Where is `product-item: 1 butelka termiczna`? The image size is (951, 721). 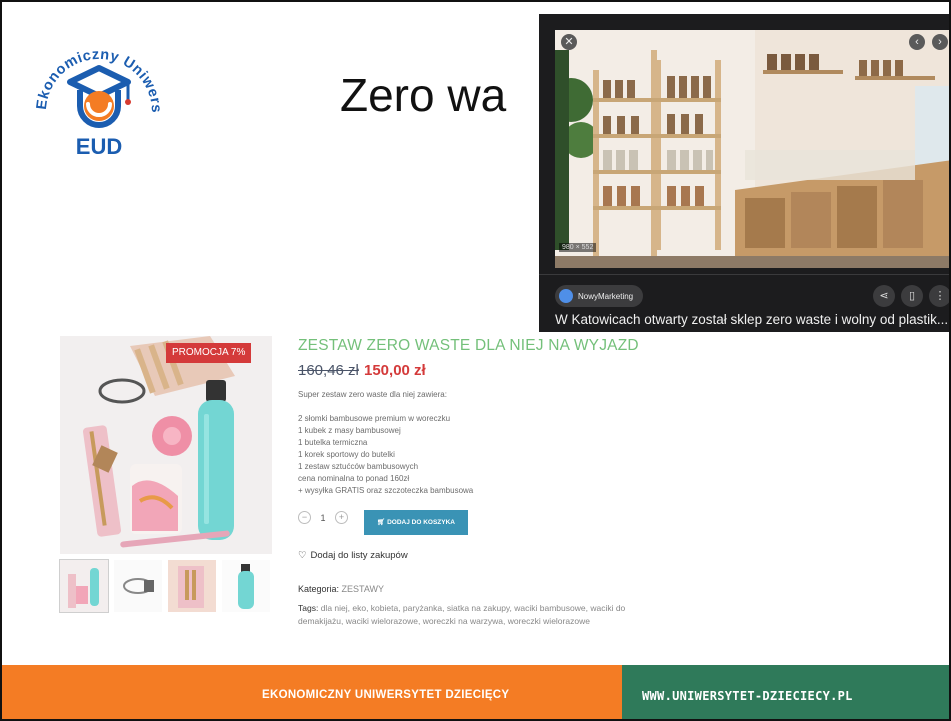
product-item: 1 butelka termiczna is located at coordinates (333, 442).